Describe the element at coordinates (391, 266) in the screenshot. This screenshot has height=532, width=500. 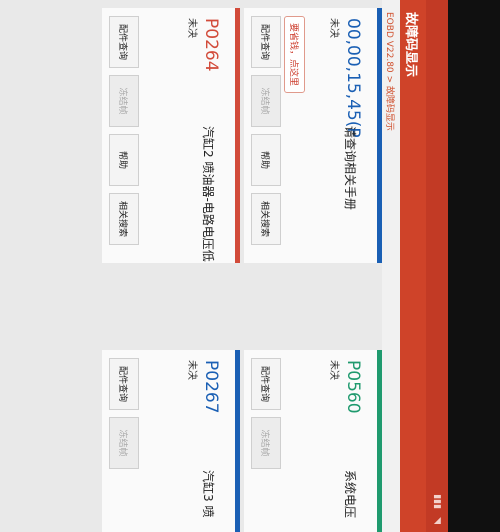
I see `breadcrumb: EOBD V22.80 > 故障码显示` at that location.